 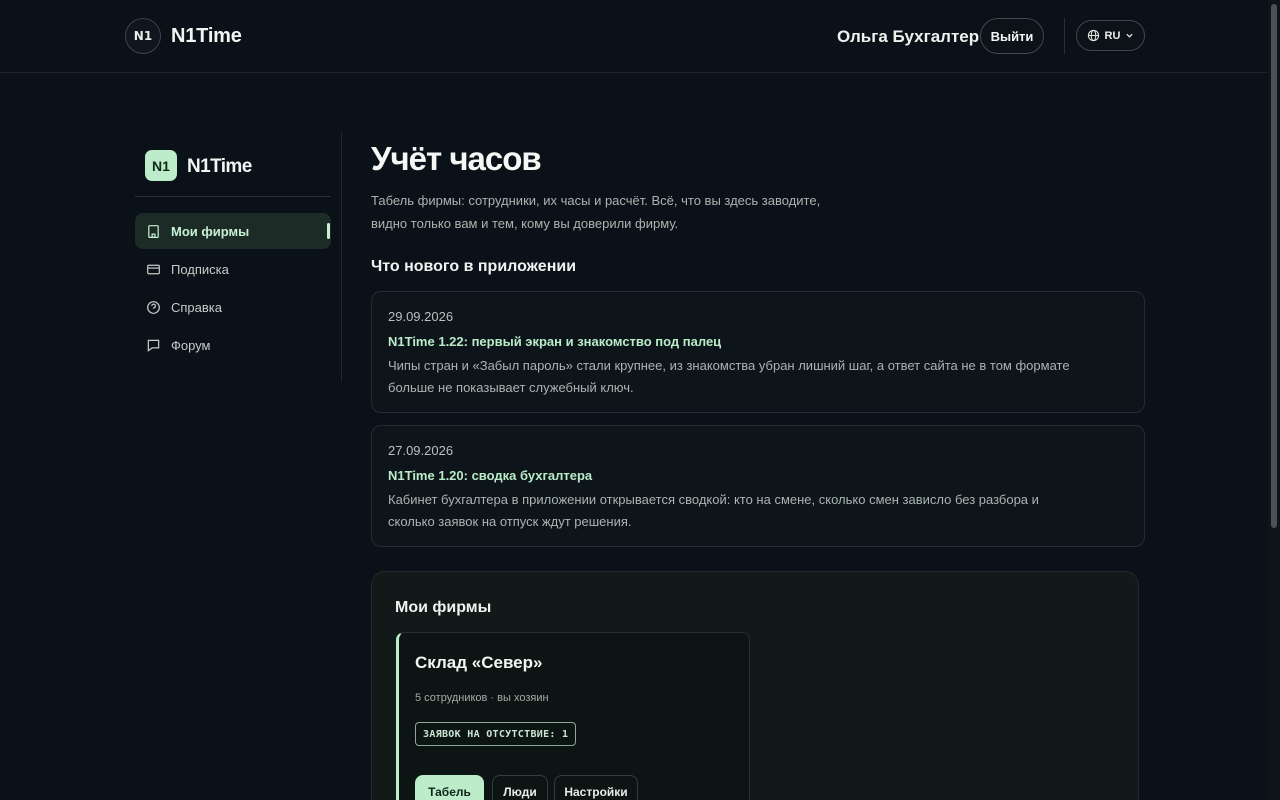 What do you see at coordinates (520, 787) in the screenshot?
I see `people-button: Люди` at bounding box center [520, 787].